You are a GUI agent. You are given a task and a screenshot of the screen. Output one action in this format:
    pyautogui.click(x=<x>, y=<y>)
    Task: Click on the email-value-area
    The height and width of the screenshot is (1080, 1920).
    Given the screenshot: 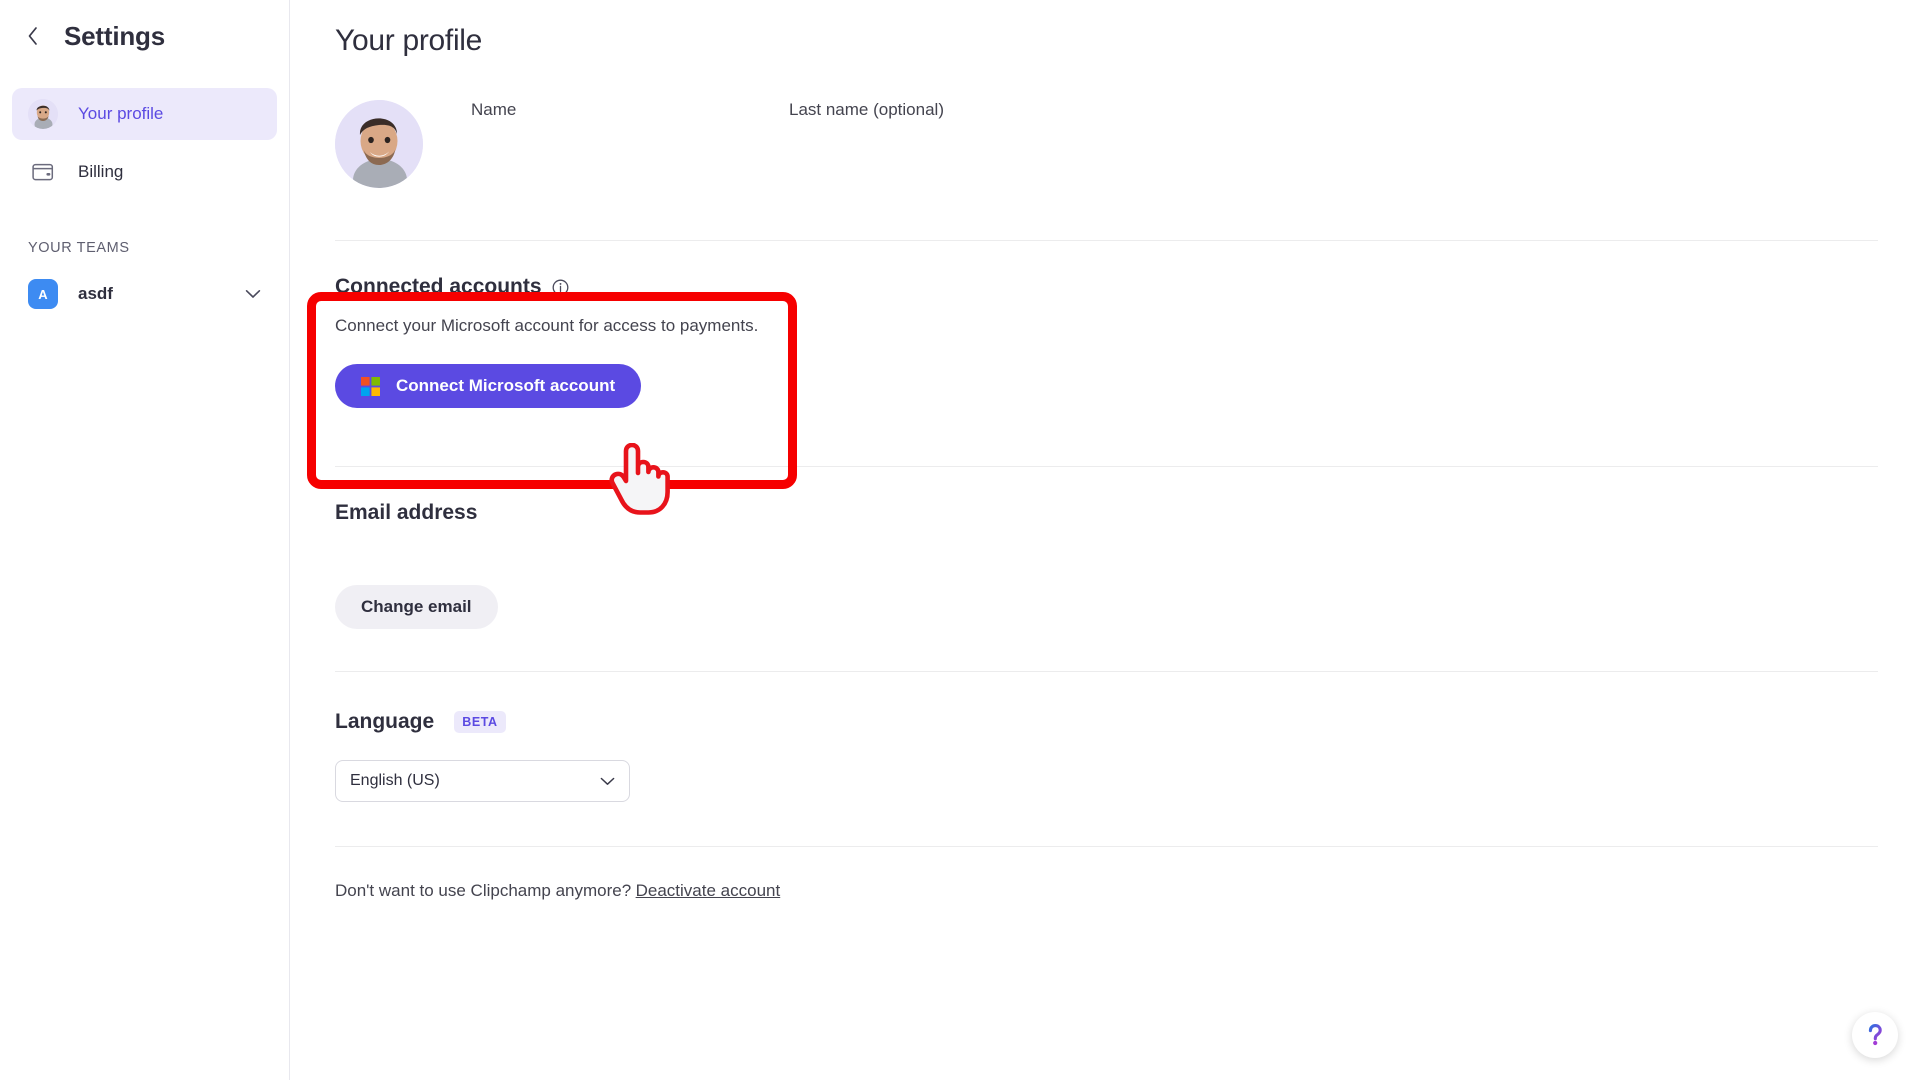 What is the action you would take?
    pyautogui.click(x=1107, y=555)
    